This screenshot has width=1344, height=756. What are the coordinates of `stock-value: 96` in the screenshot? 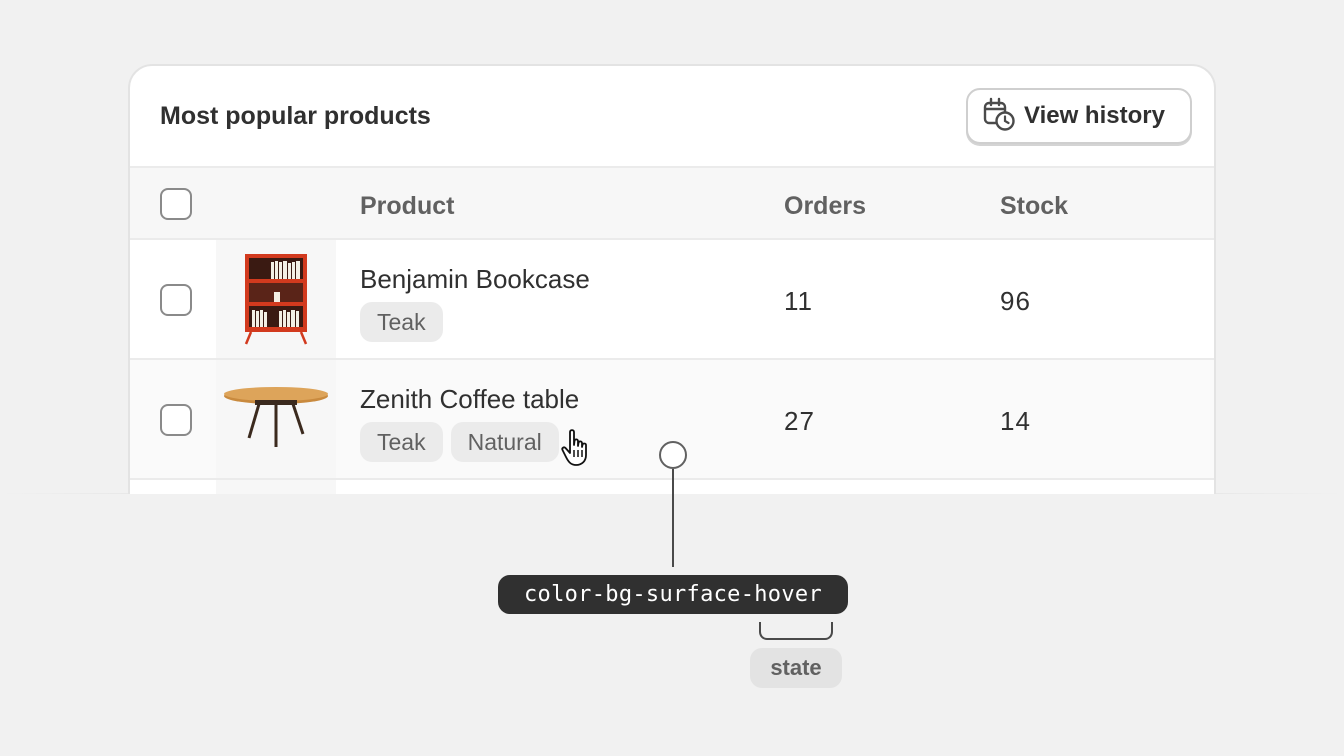 It's located at (1015, 301).